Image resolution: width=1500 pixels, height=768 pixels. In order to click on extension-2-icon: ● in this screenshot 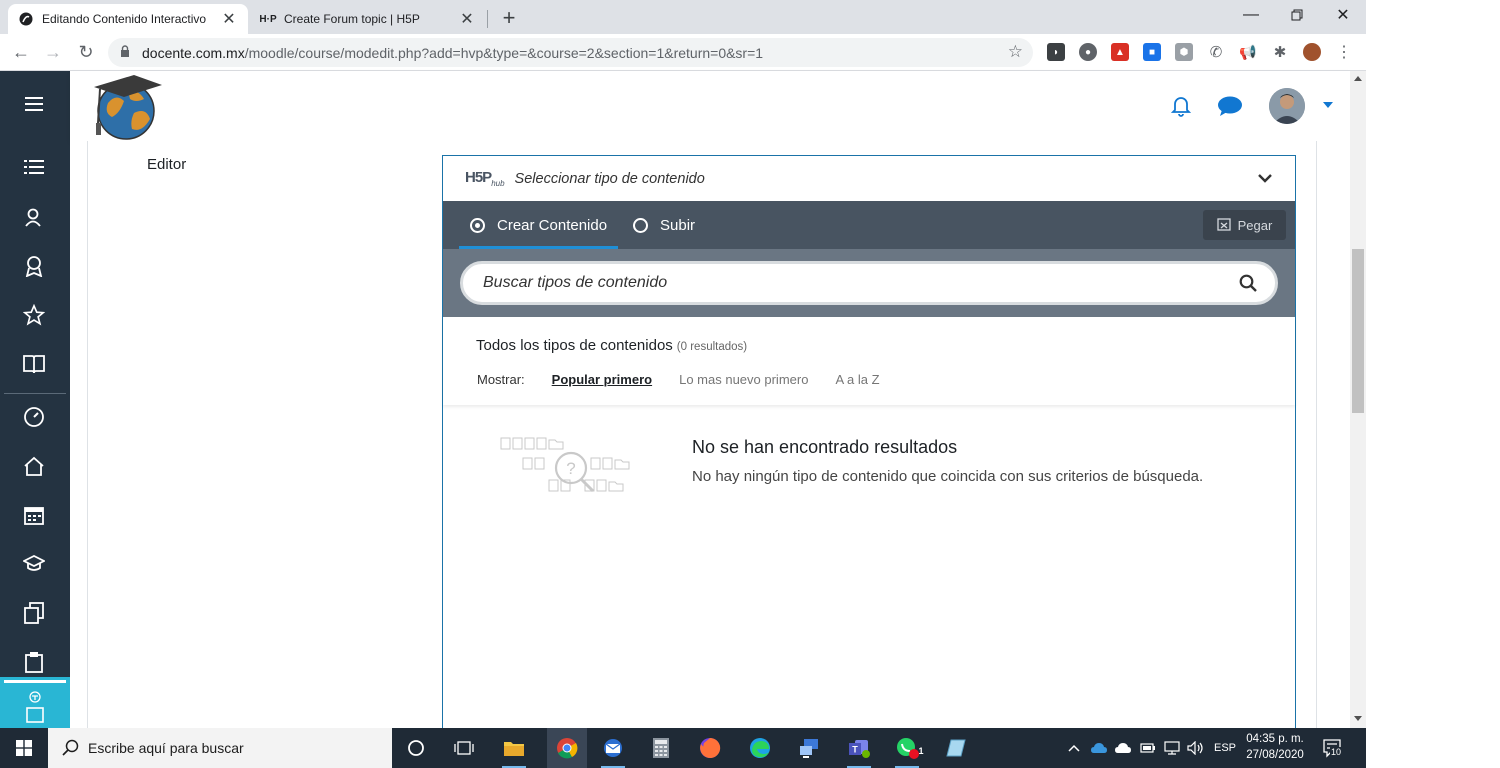, I will do `click(1088, 52)`.